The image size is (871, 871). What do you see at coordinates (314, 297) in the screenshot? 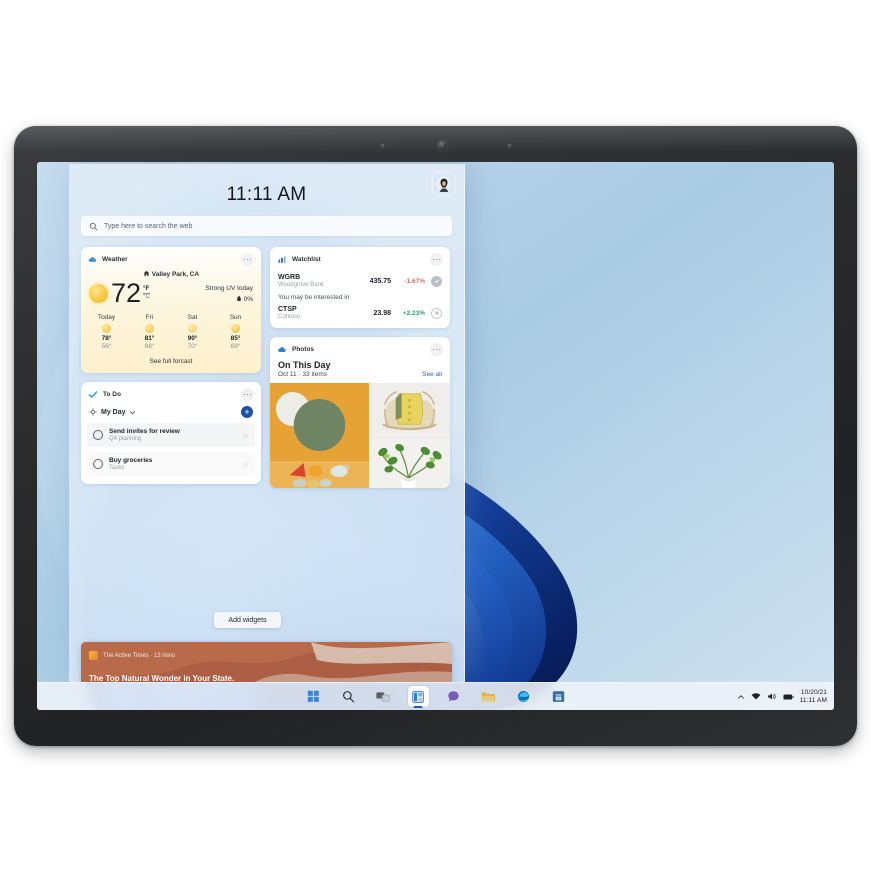
I see `watchlist-suggestion-text: You may be interested in` at bounding box center [314, 297].